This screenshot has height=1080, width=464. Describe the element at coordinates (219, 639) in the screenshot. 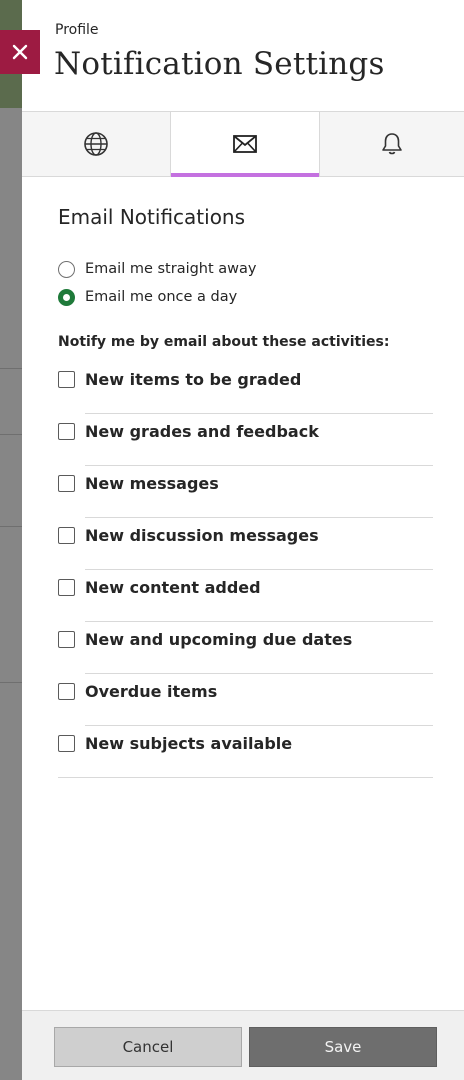

I see `activity-label: New and upcoming due dates` at that location.